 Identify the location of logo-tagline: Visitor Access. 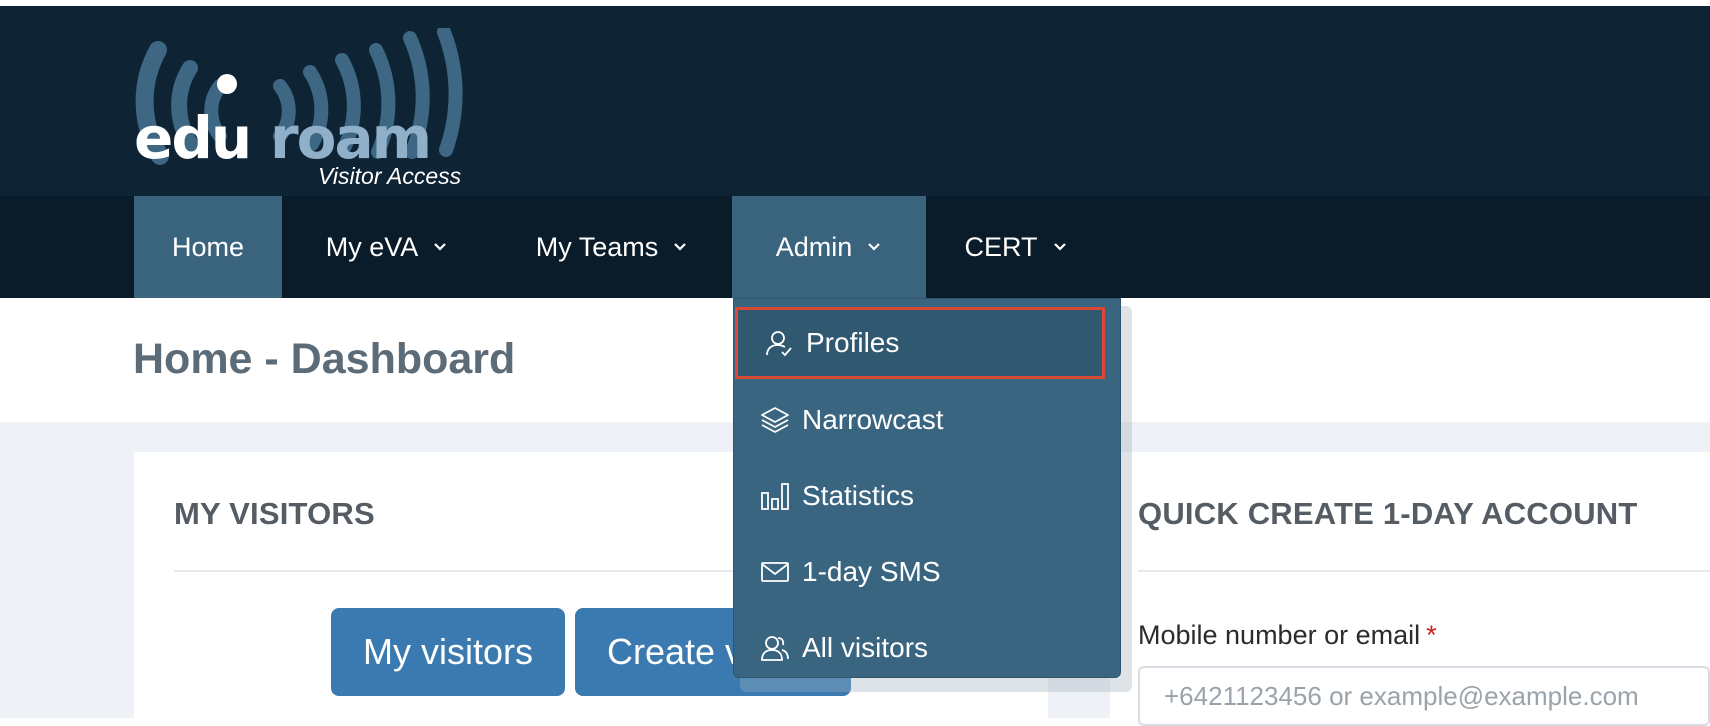
(390, 176).